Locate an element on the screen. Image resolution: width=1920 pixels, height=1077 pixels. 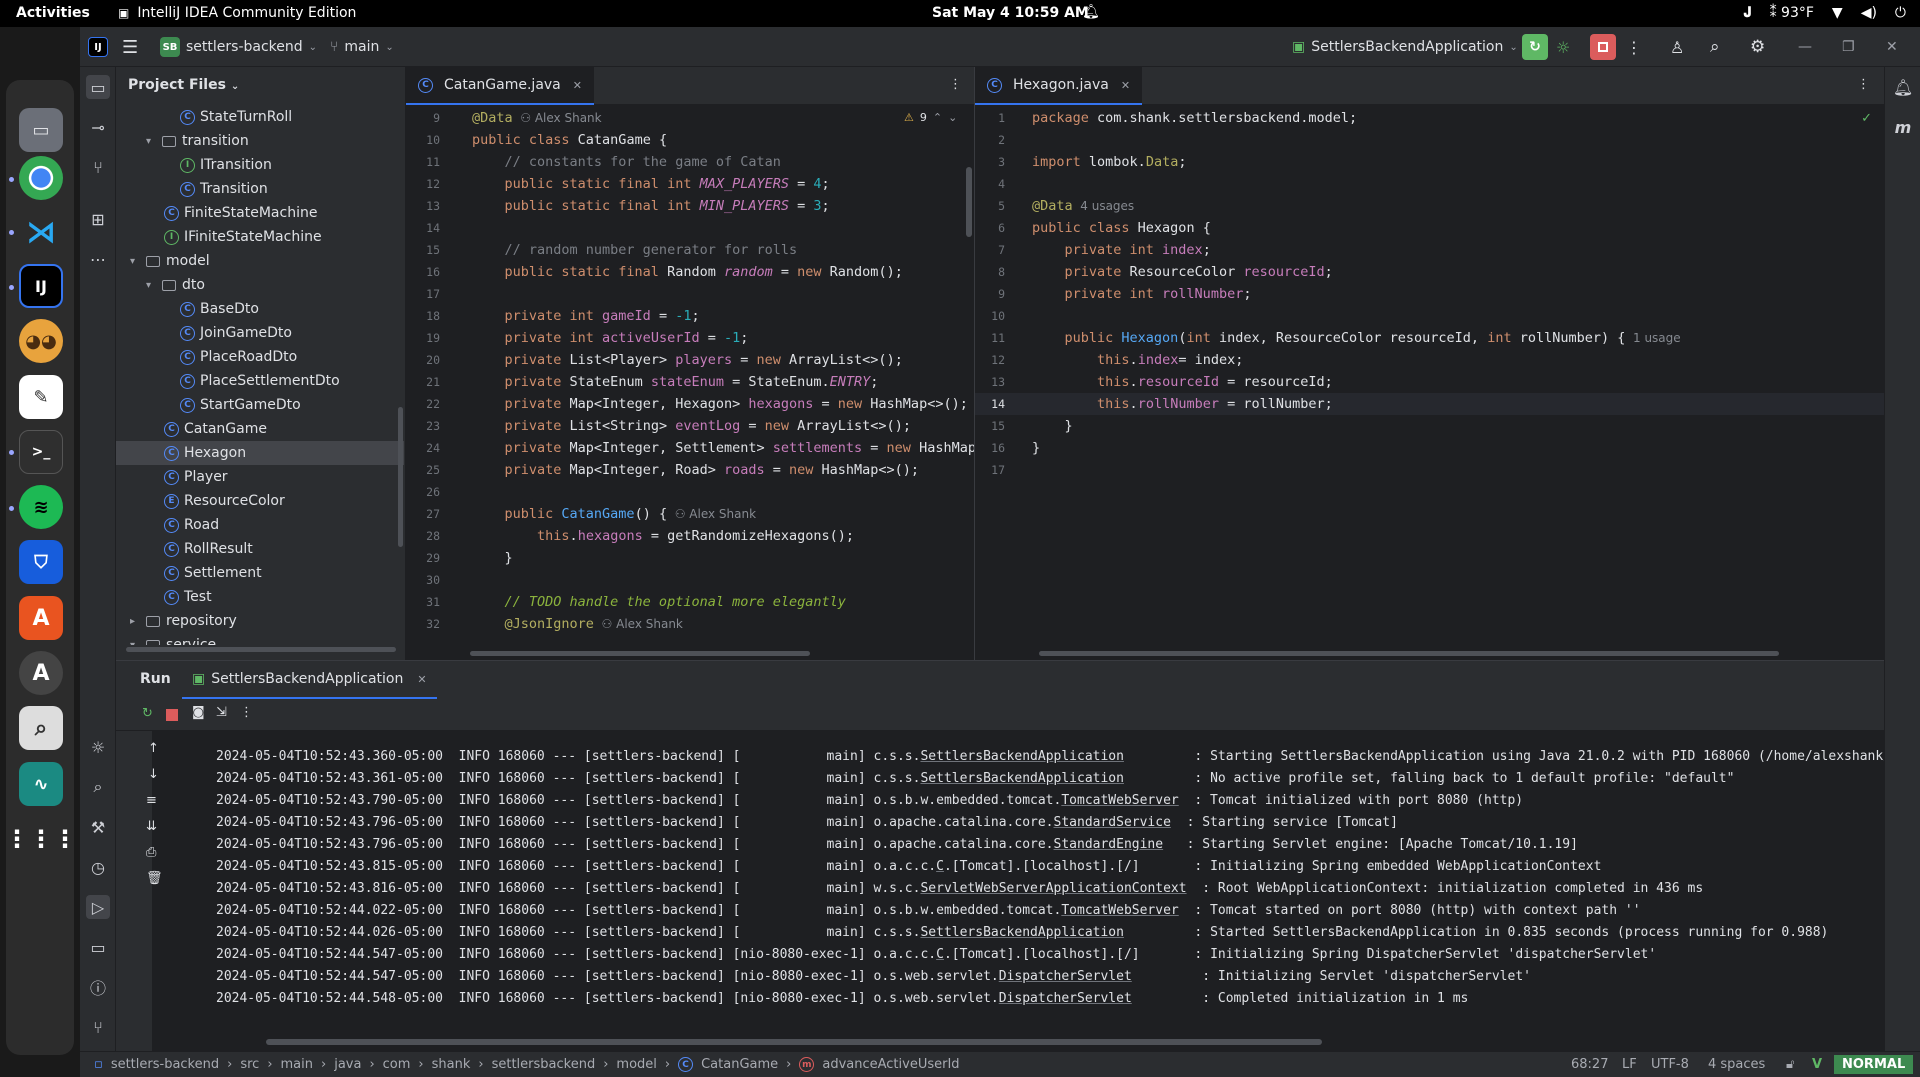
settings-gear-icon: ⚙ is located at coordinates (1757, 47).